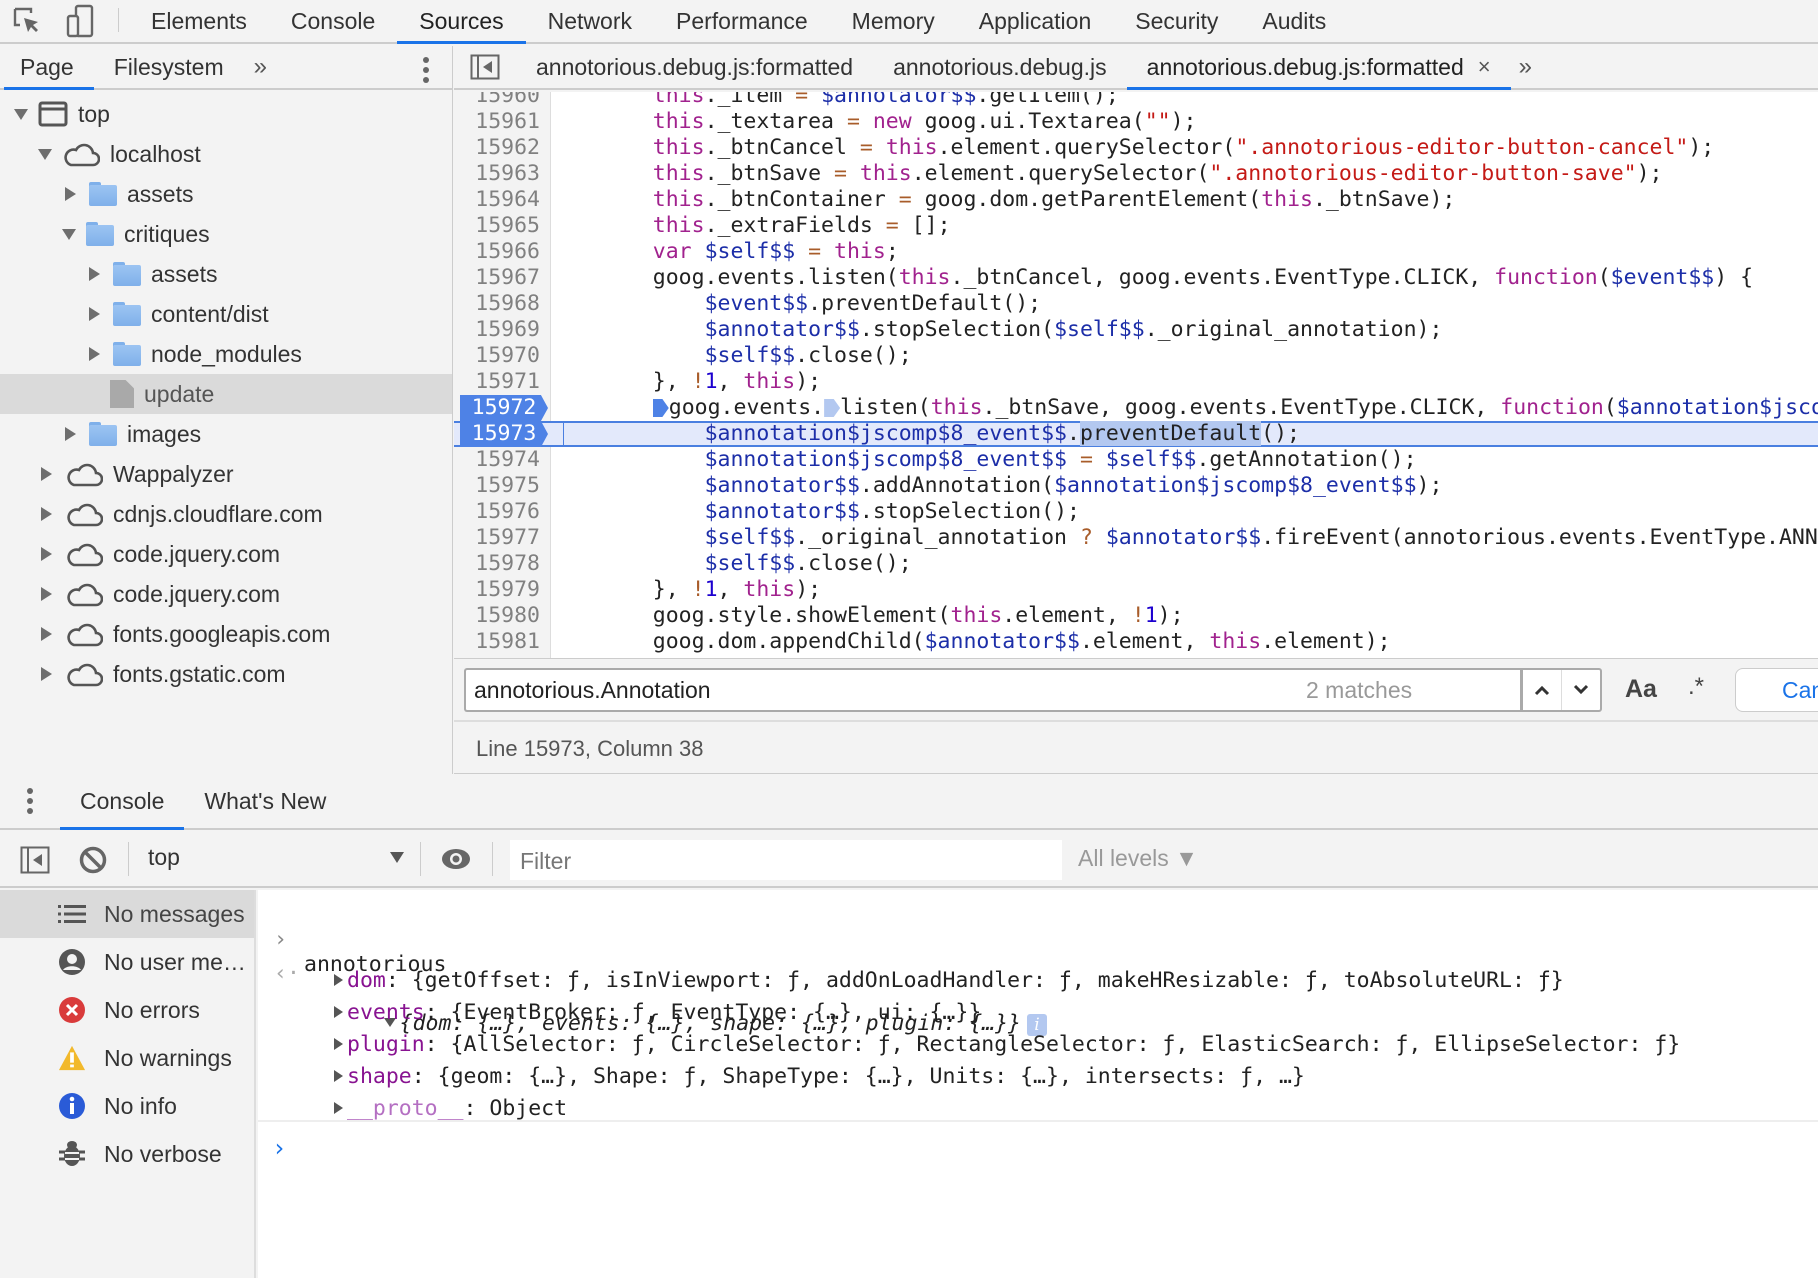  I want to click on line-number: 15974, so click(497, 460).